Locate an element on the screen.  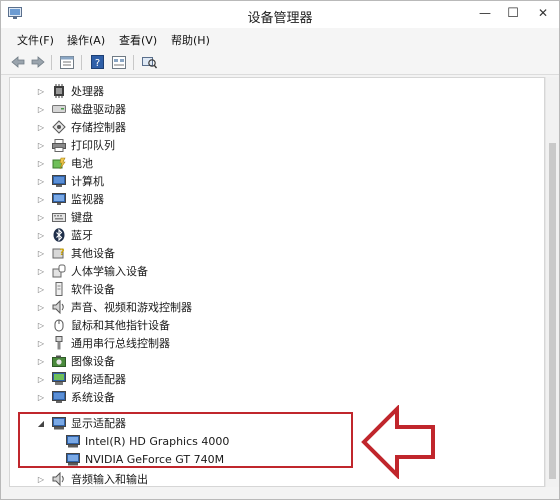
tree-node-software-devices: ▷ 软件设备 is located at coordinates (75, 289).